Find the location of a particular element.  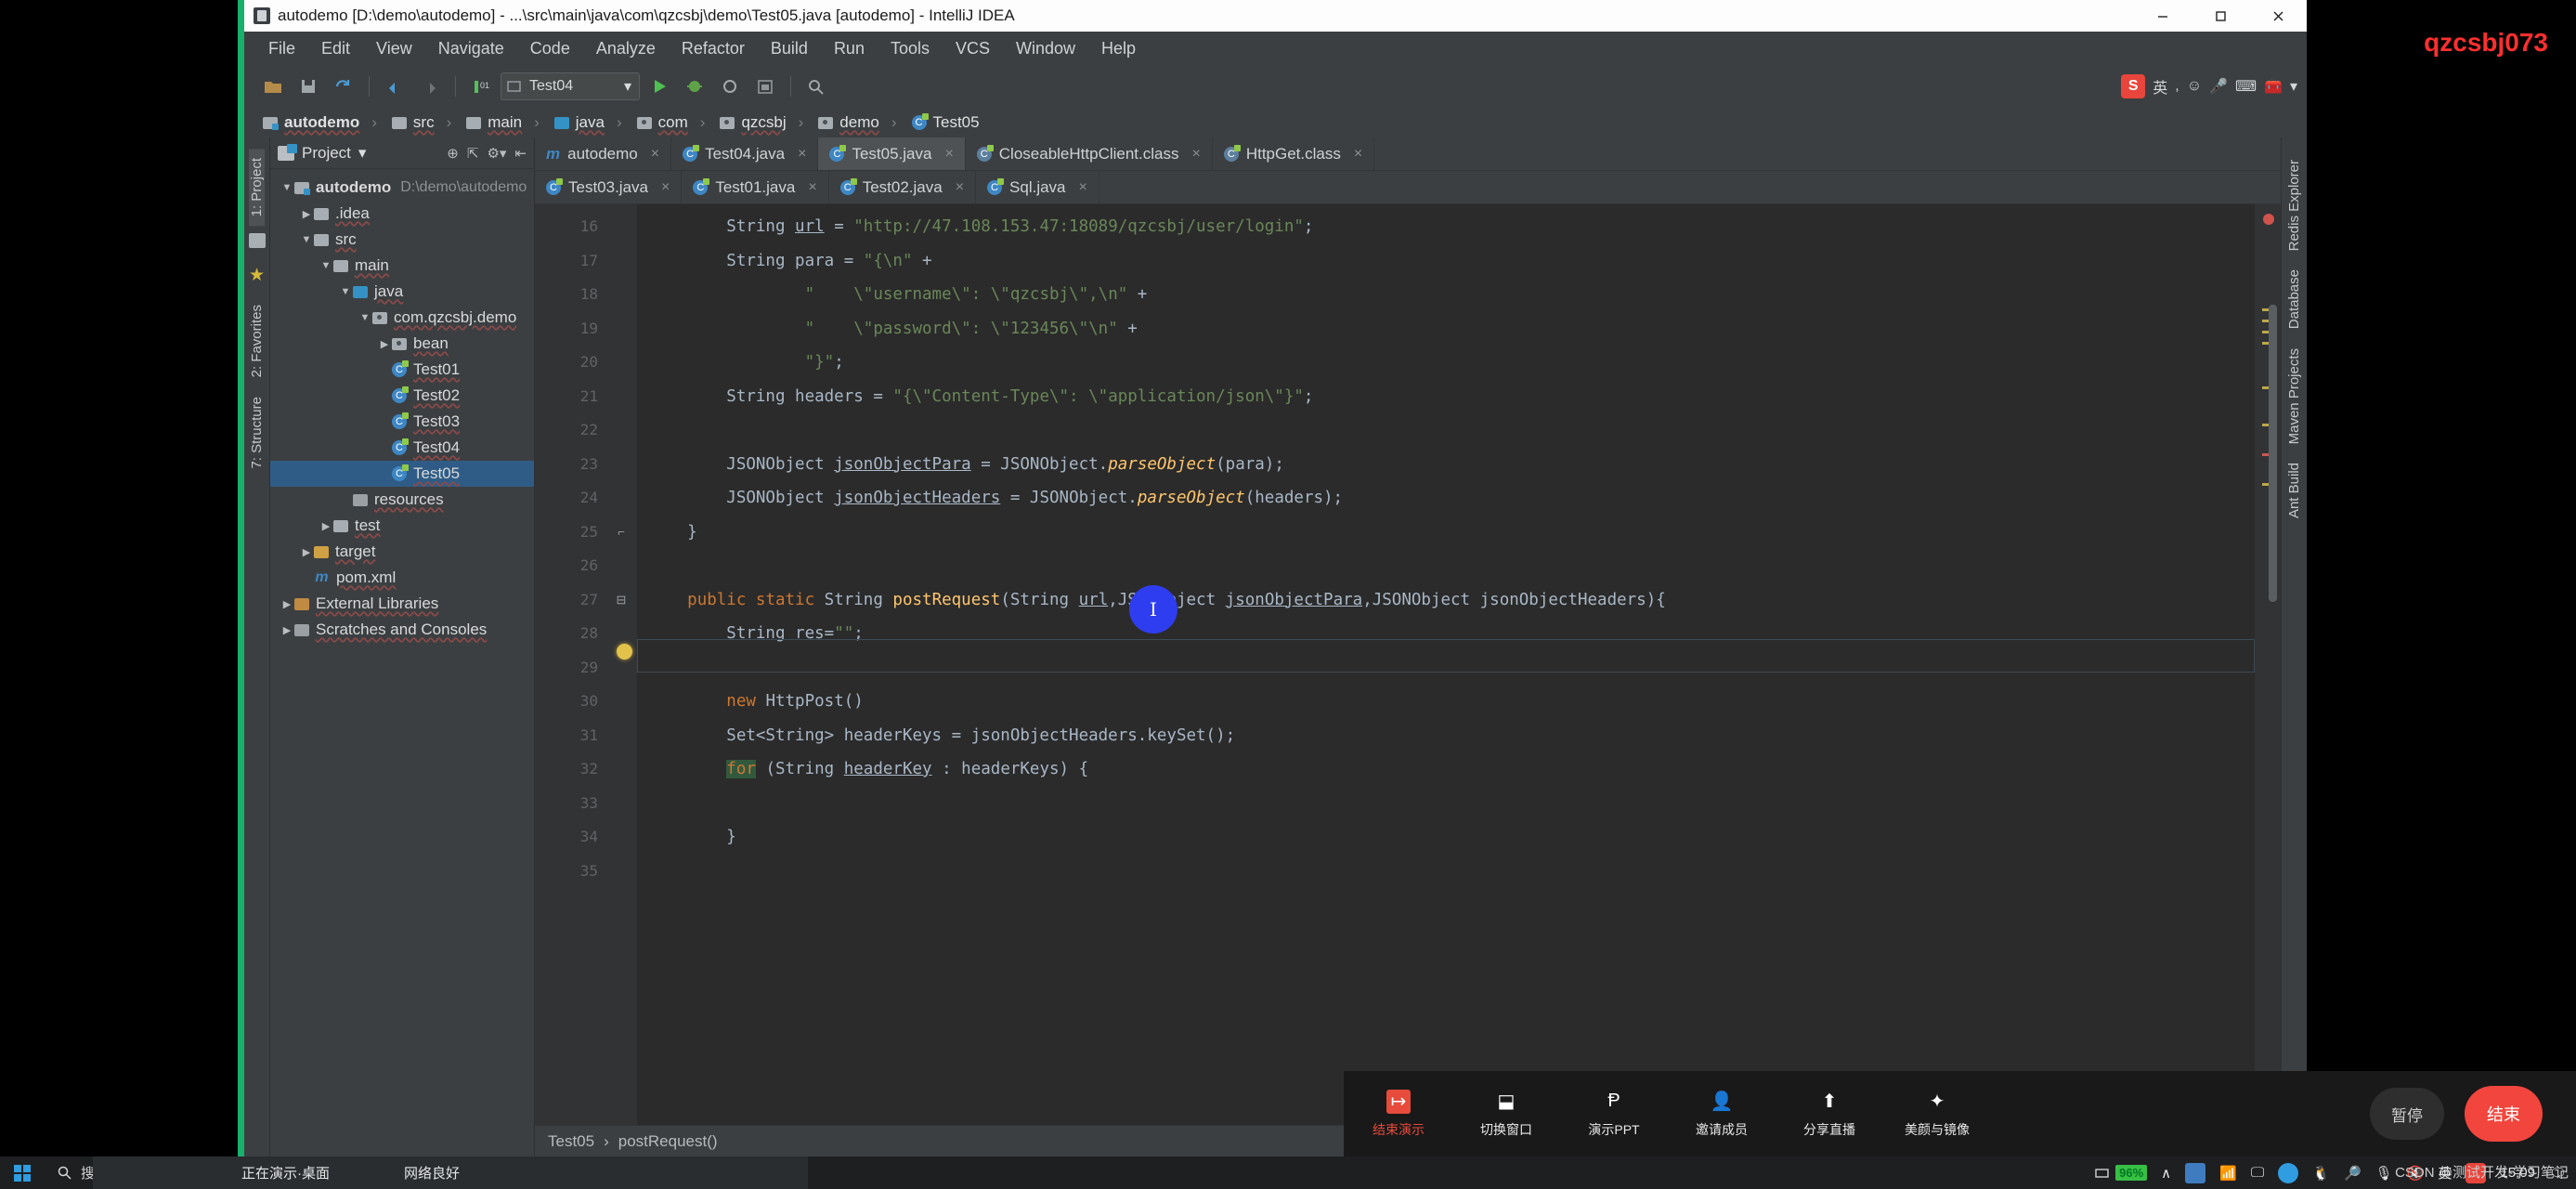

editor-tab-autodemo: m autodemo × is located at coordinates (603, 154).